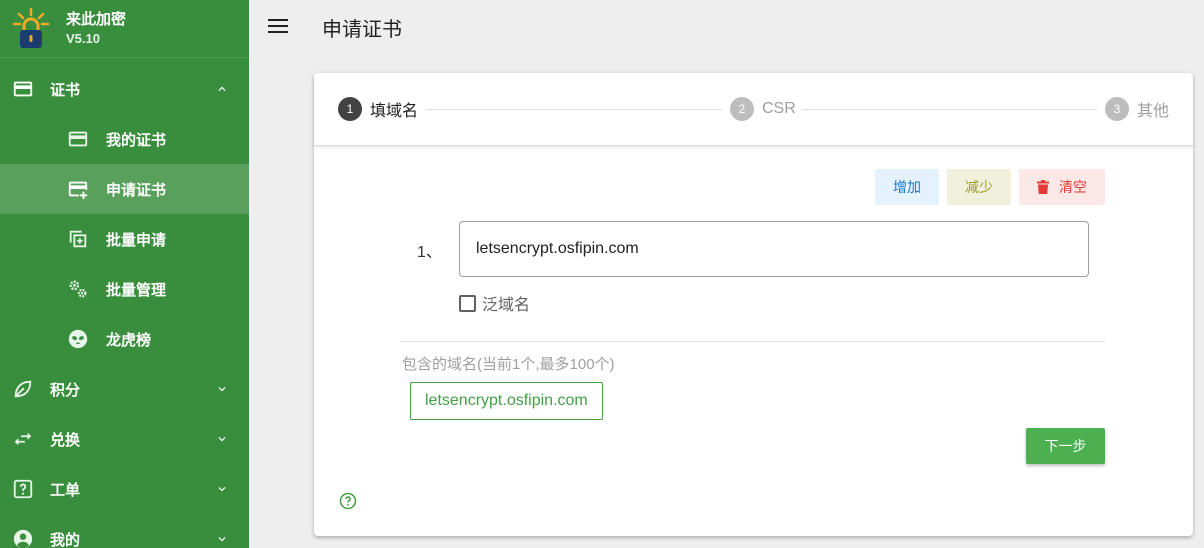 Image resolution: width=1204 pixels, height=548 pixels. Describe the element at coordinates (774, 249) in the screenshot. I see `domain-input` at that location.